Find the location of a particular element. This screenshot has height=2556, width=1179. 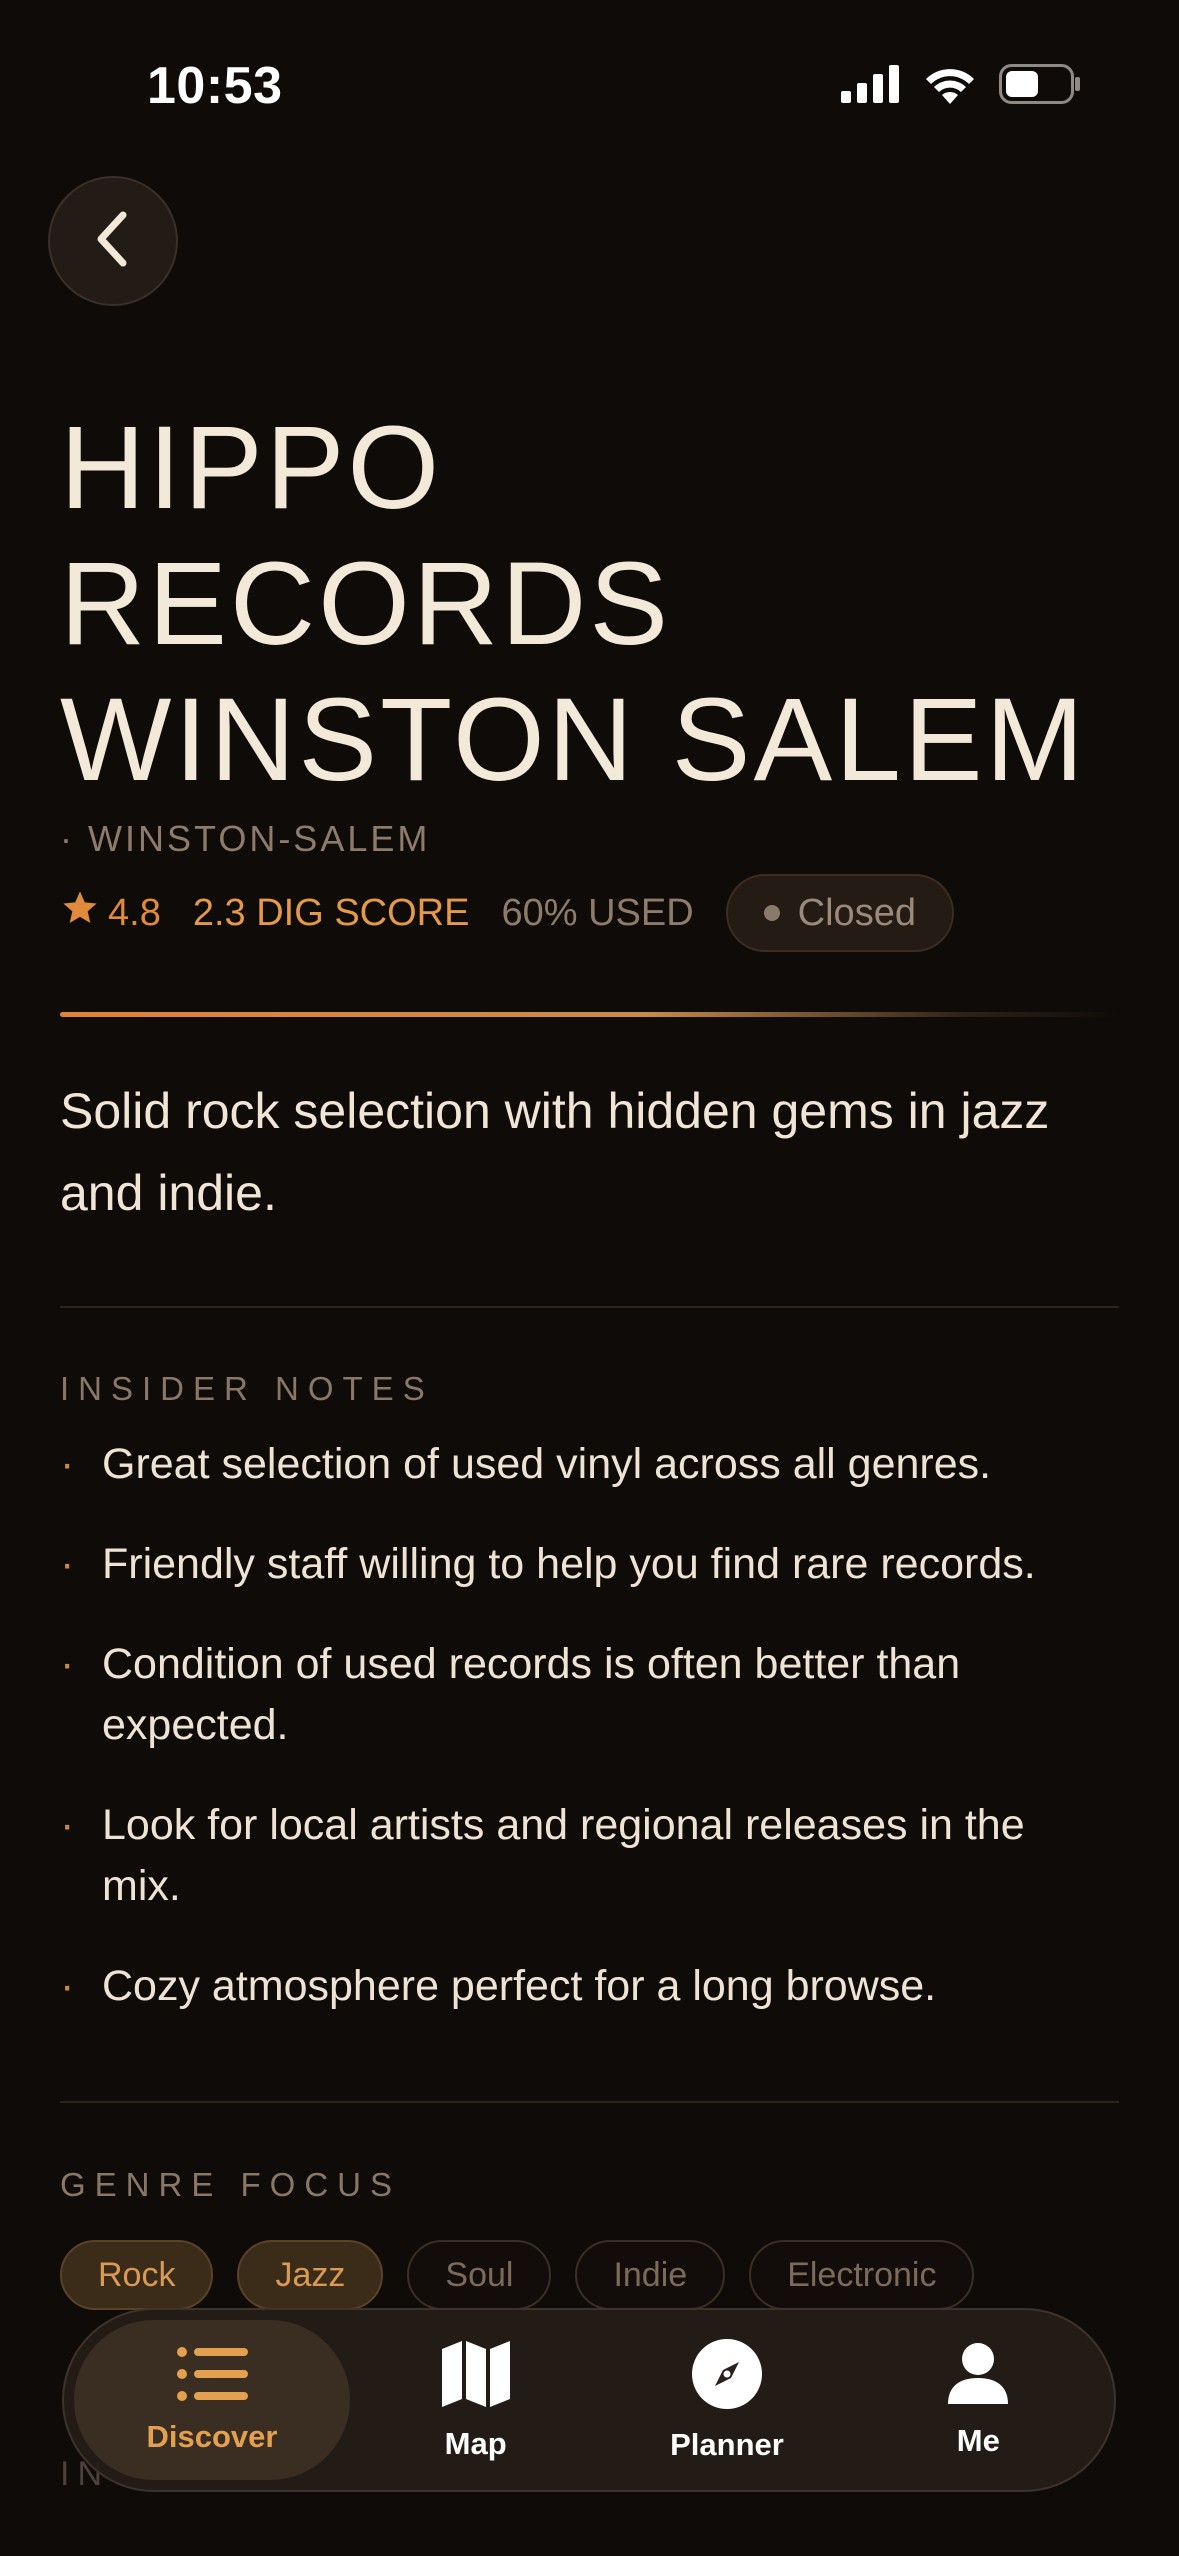

tab-label: Map is located at coordinates (475, 2443).